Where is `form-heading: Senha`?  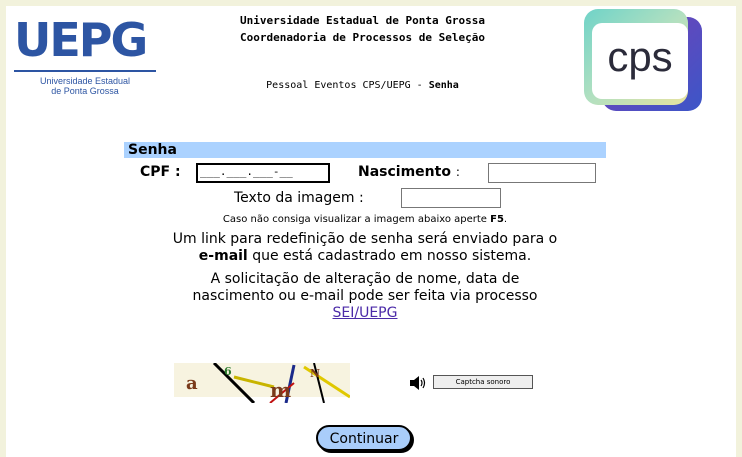 form-heading: Senha is located at coordinates (365, 150).